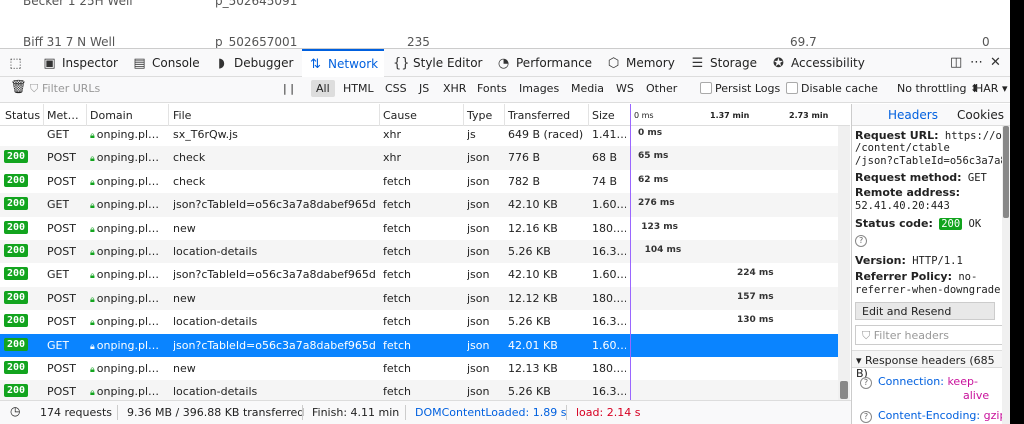  Describe the element at coordinates (256, 41) in the screenshot. I see `well-id: p_502657001` at that location.